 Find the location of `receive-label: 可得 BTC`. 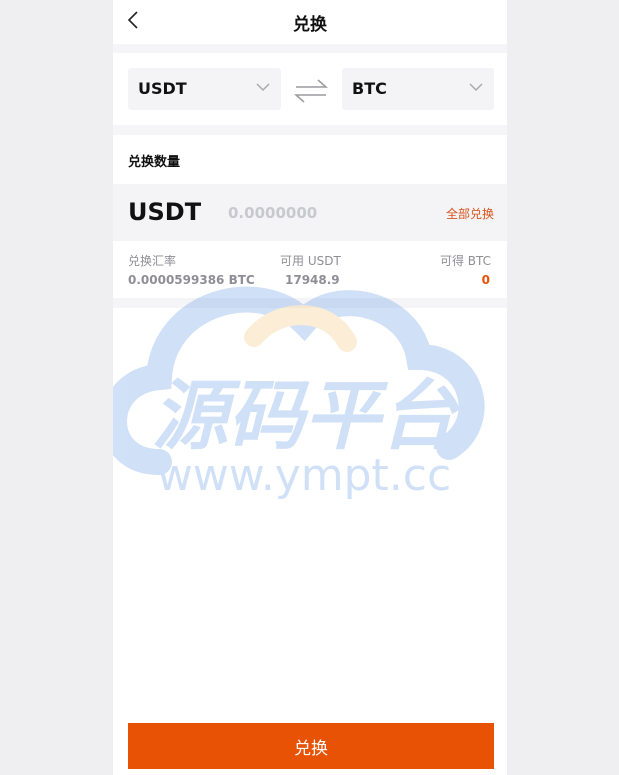

receive-label: 可得 BTC is located at coordinates (465, 261).